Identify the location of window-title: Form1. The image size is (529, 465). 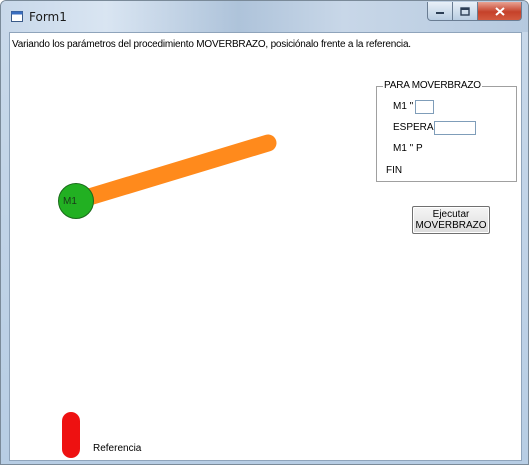
(48, 17).